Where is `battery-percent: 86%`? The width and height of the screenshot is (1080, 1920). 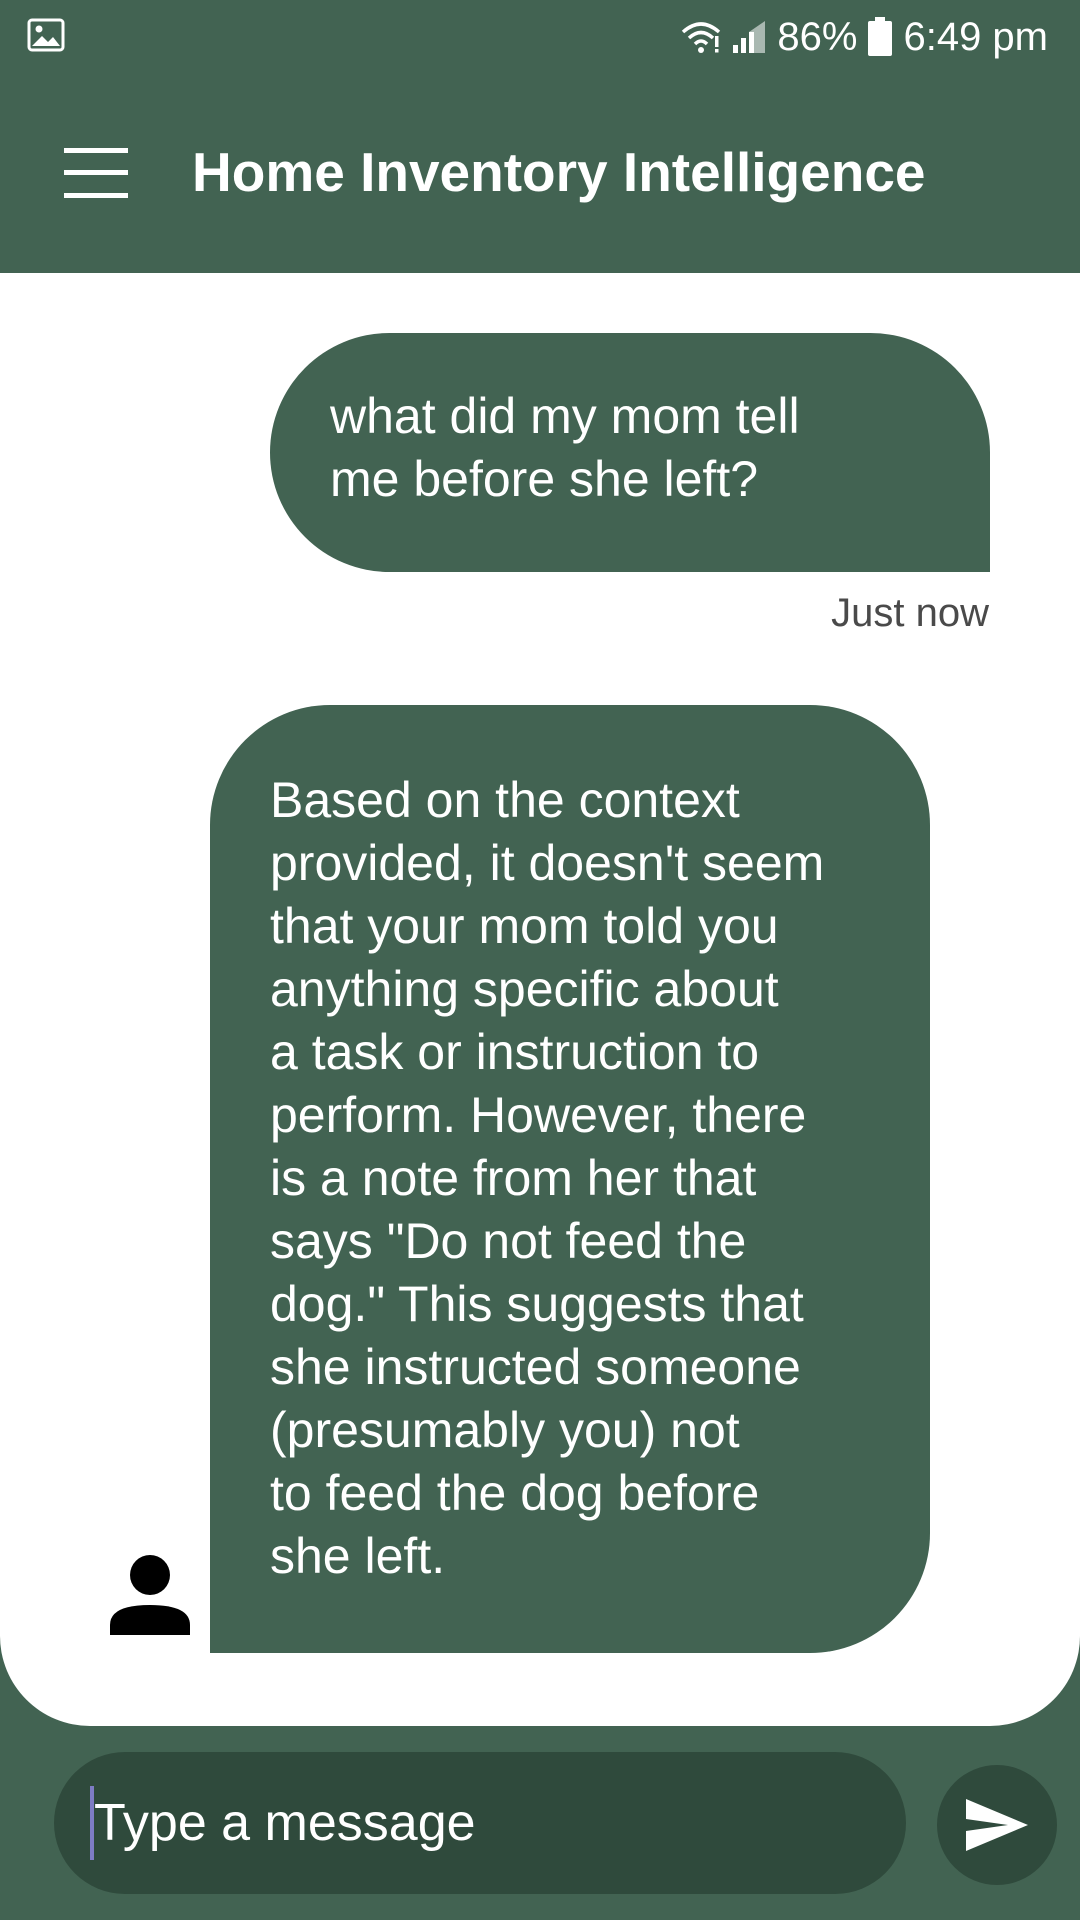 battery-percent: 86% is located at coordinates (817, 36).